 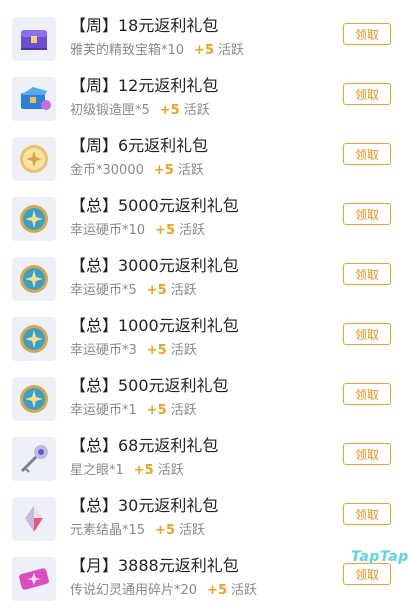 I want to click on element-crystal-icon, so click(x=34, y=519).